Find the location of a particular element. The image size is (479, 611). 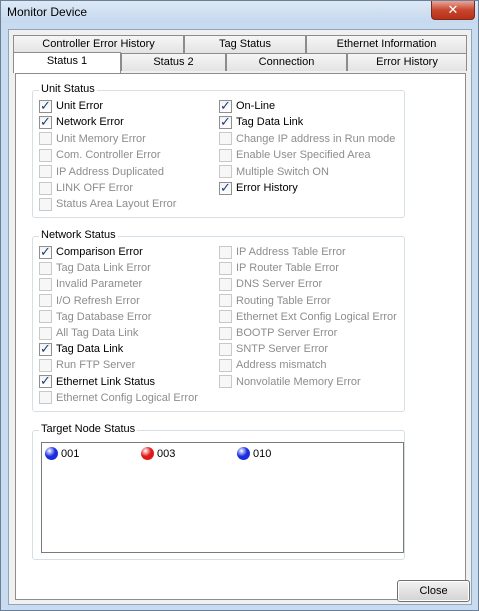

tab-status-2: Status 2 is located at coordinates (173, 62).